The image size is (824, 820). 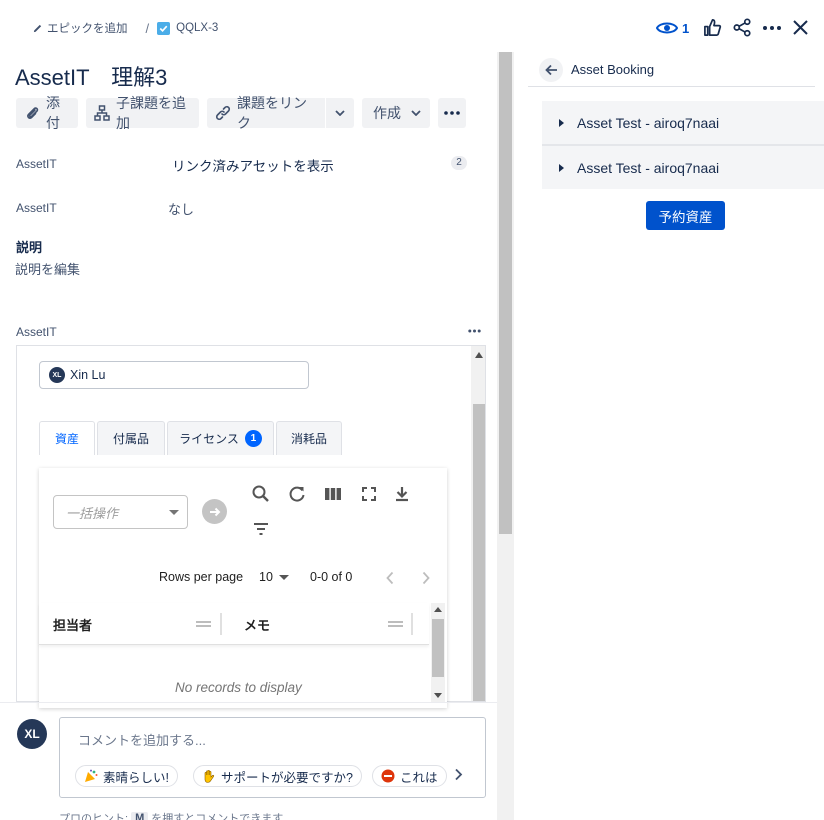 What do you see at coordinates (402, 494) in the screenshot?
I see `download-icon` at bounding box center [402, 494].